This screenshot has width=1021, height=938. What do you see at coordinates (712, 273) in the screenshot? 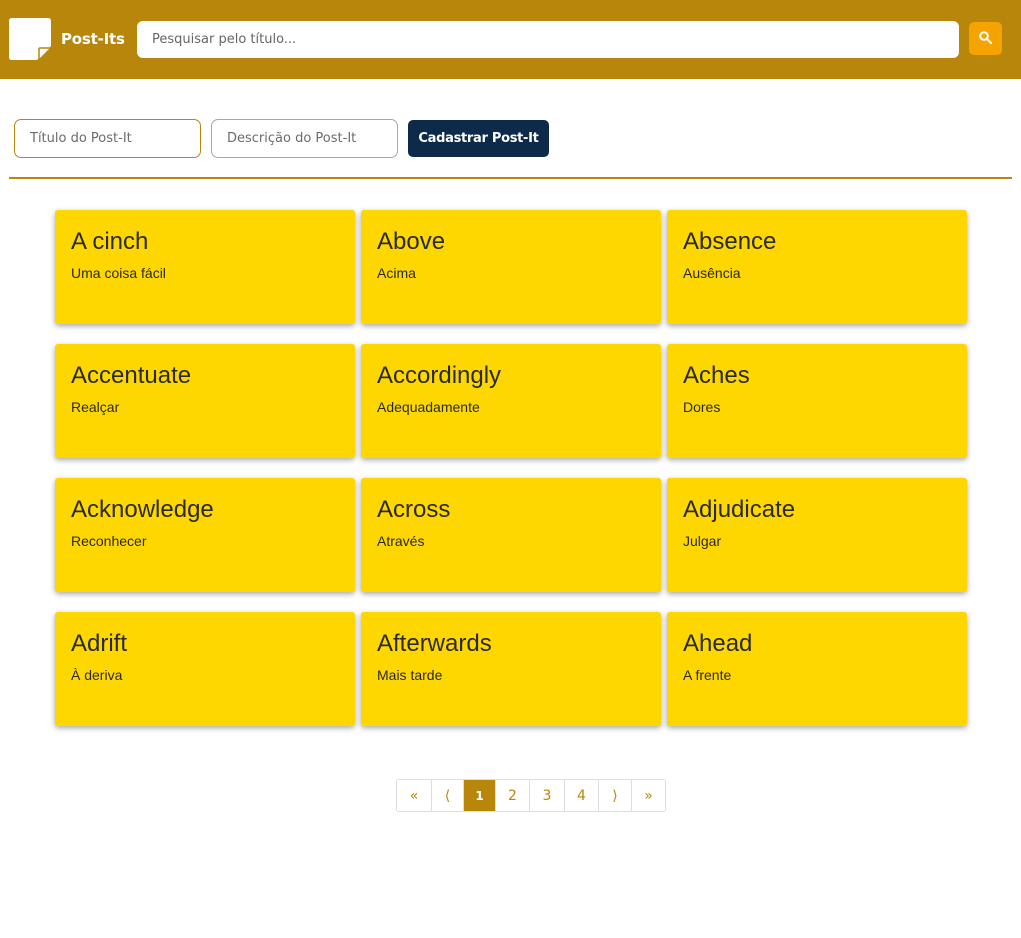
I see `post-it-description: Ausência` at bounding box center [712, 273].